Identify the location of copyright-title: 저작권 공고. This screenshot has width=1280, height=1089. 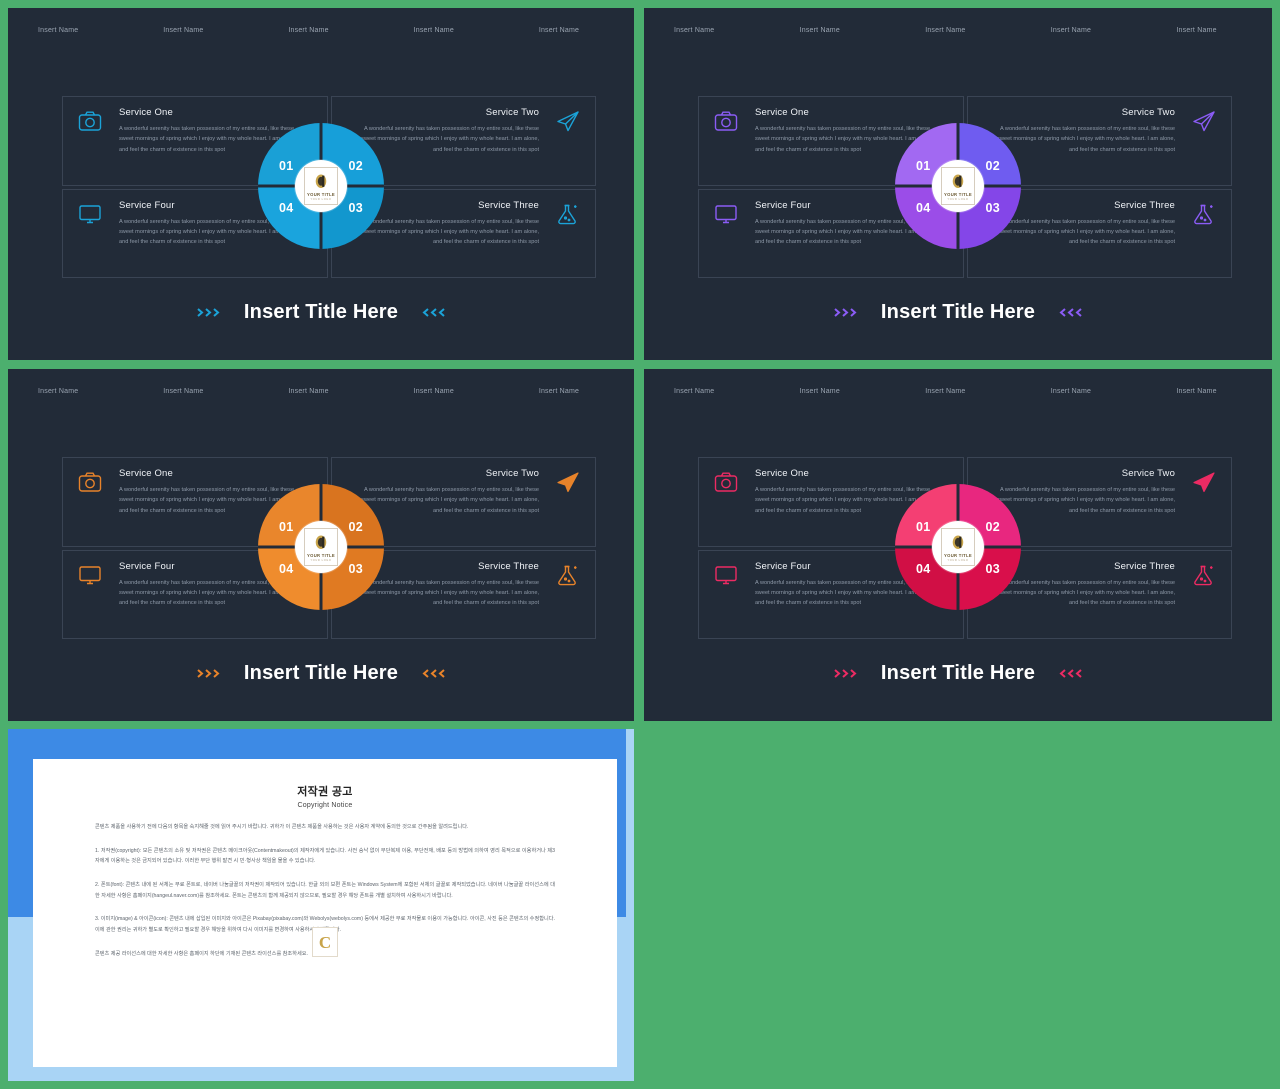
(325, 792).